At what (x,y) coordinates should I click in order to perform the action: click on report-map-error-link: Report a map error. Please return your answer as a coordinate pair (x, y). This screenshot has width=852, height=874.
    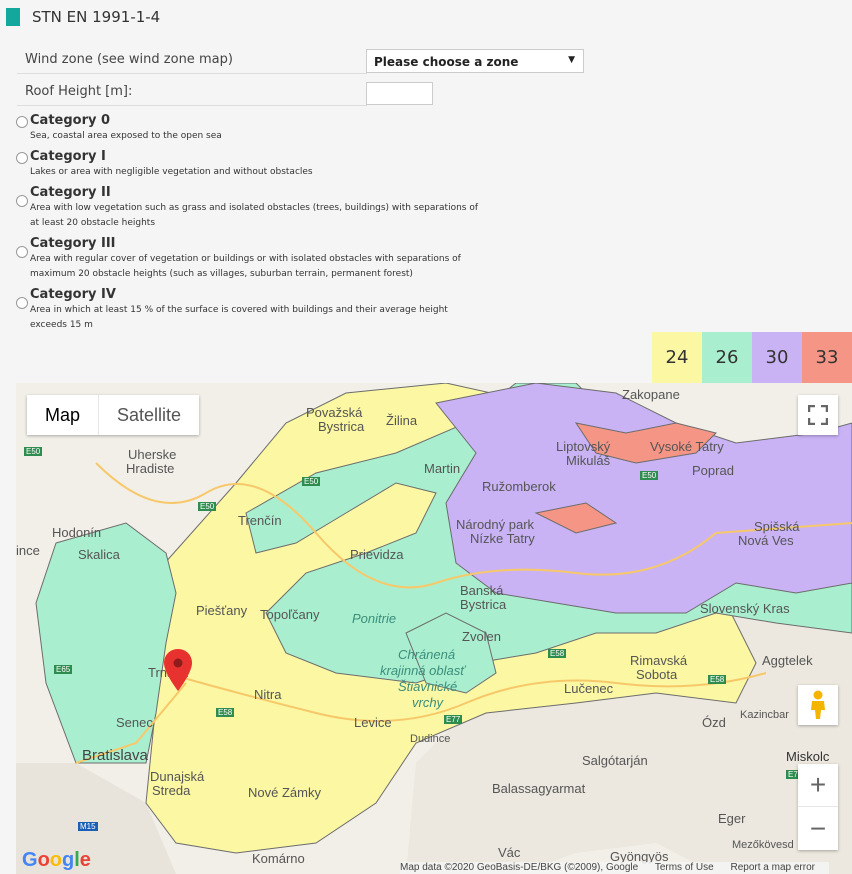
    Looking at the image, I should click on (773, 867).